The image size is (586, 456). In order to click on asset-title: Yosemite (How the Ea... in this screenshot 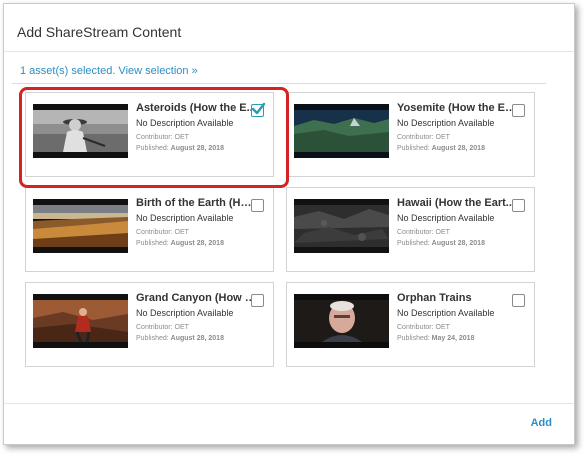, I will do `click(457, 108)`.